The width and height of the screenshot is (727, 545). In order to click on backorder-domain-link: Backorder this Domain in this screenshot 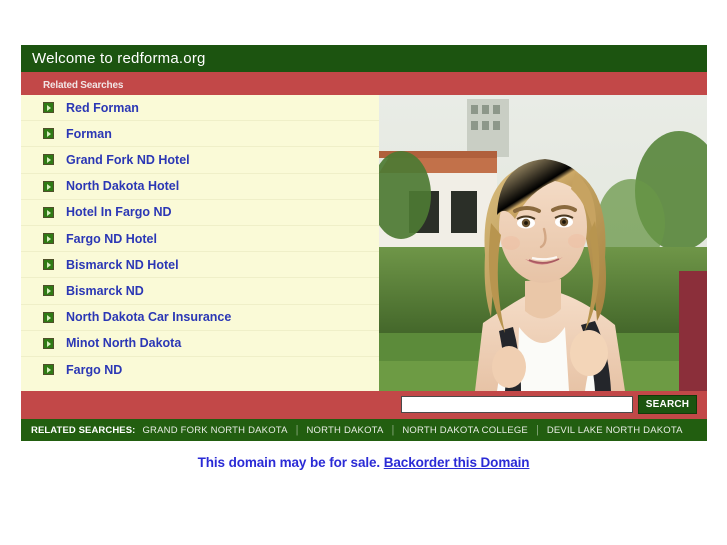, I will do `click(457, 462)`.